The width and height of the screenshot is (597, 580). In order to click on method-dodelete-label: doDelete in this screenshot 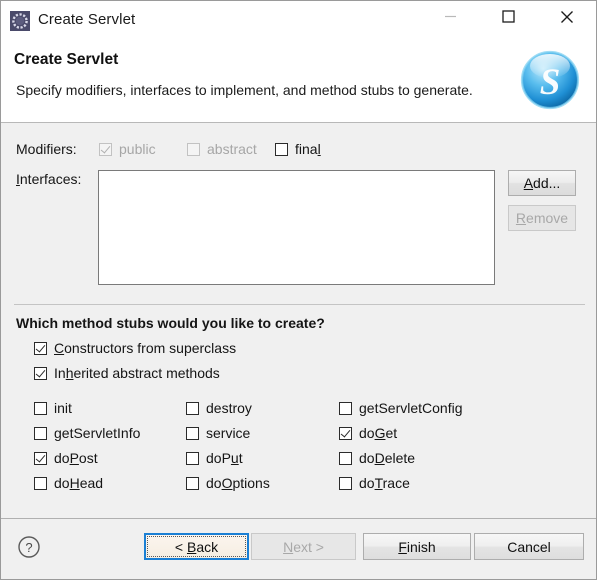, I will do `click(387, 458)`.